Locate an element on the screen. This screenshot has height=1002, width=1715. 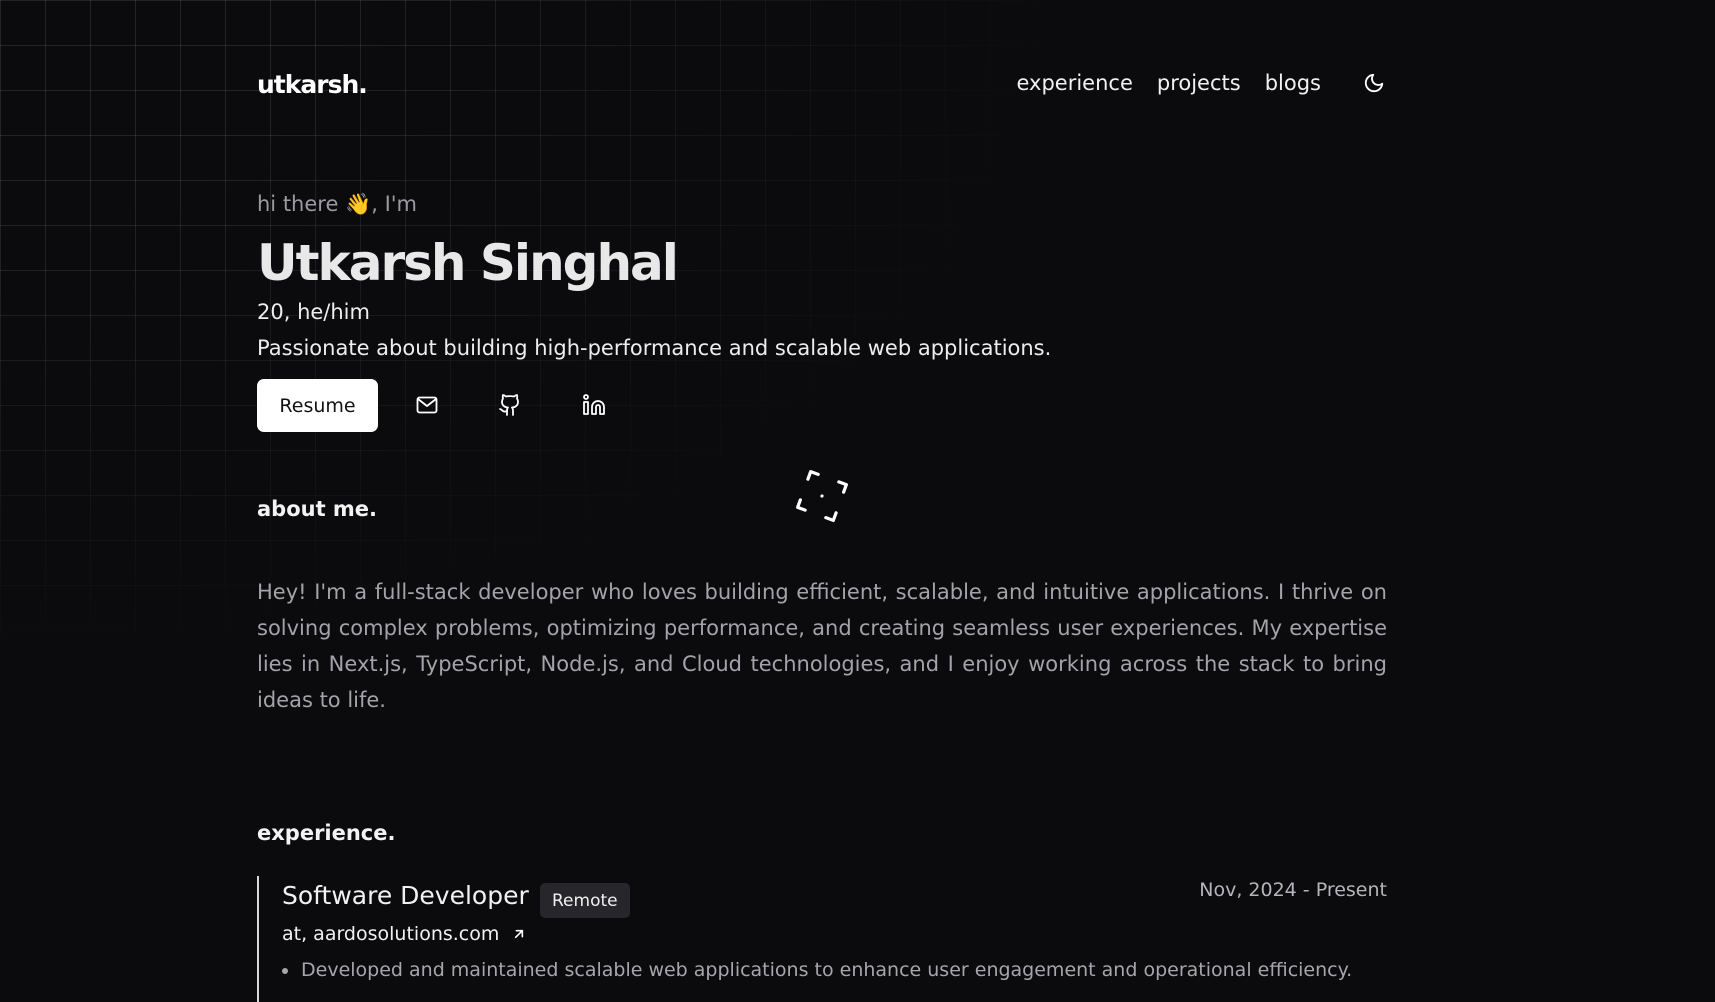
moon-icon is located at coordinates (1374, 83).